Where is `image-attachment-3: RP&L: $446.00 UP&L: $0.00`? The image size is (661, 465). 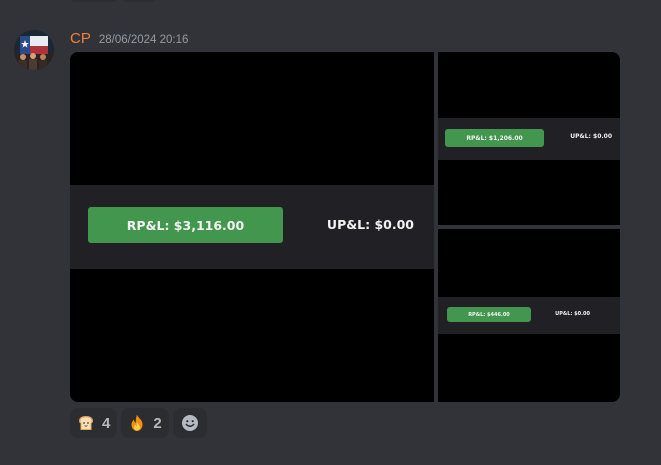 image-attachment-3: RP&L: $446.00 UP&L: $0.00 is located at coordinates (529, 315).